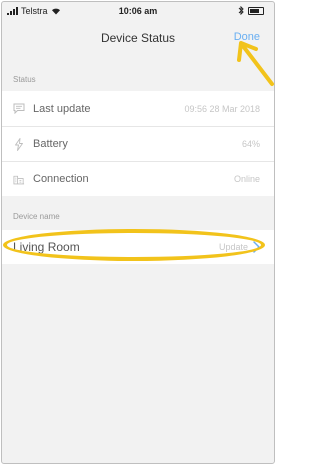 The height and width of the screenshot is (466, 320). Describe the element at coordinates (62, 108) in the screenshot. I see `last-update-label: Last update` at that location.